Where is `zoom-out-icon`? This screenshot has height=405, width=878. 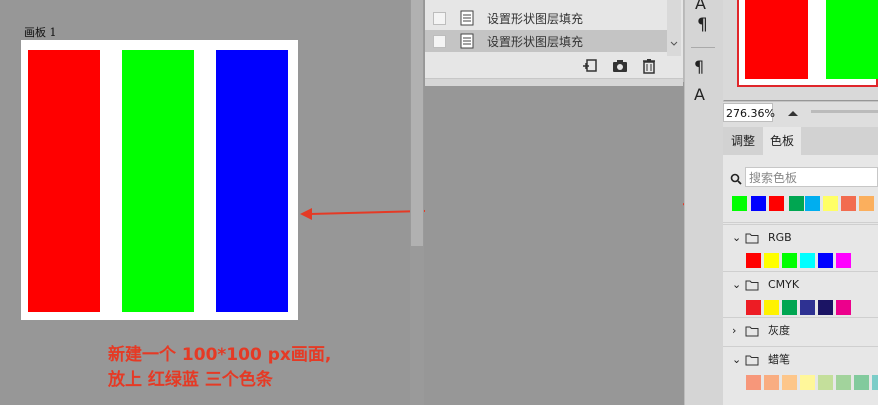 zoom-out-icon is located at coordinates (793, 113).